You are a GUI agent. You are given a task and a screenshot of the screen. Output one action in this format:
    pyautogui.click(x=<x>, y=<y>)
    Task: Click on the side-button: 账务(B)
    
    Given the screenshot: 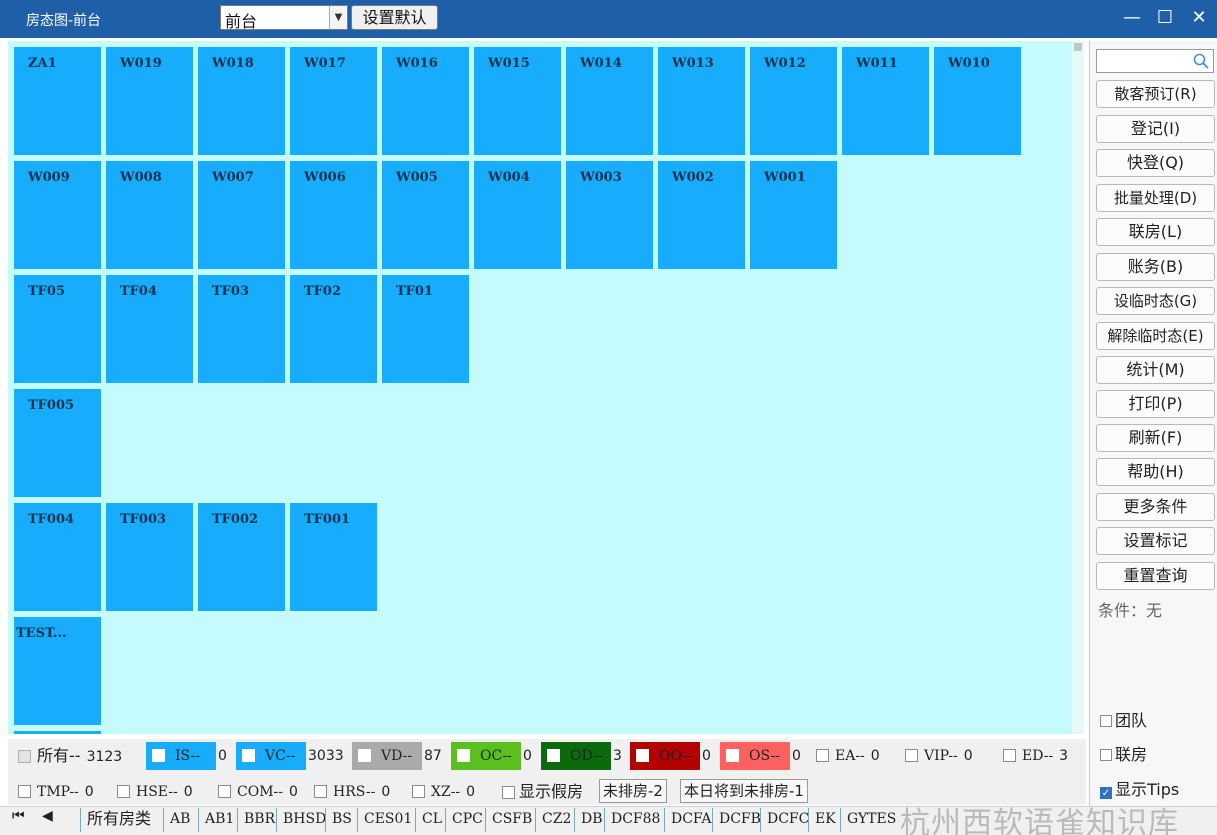 What is the action you would take?
    pyautogui.click(x=1155, y=267)
    